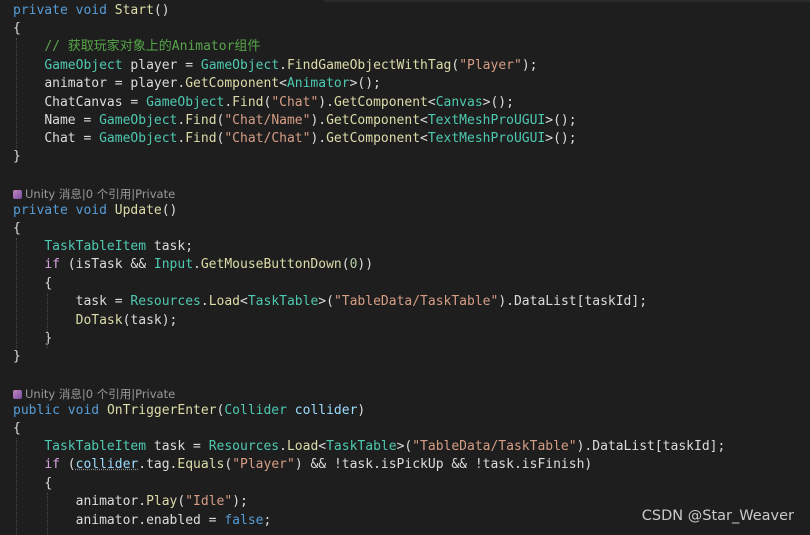 This screenshot has width=810, height=535. I want to click on code-token: Animator, so click(318, 83).